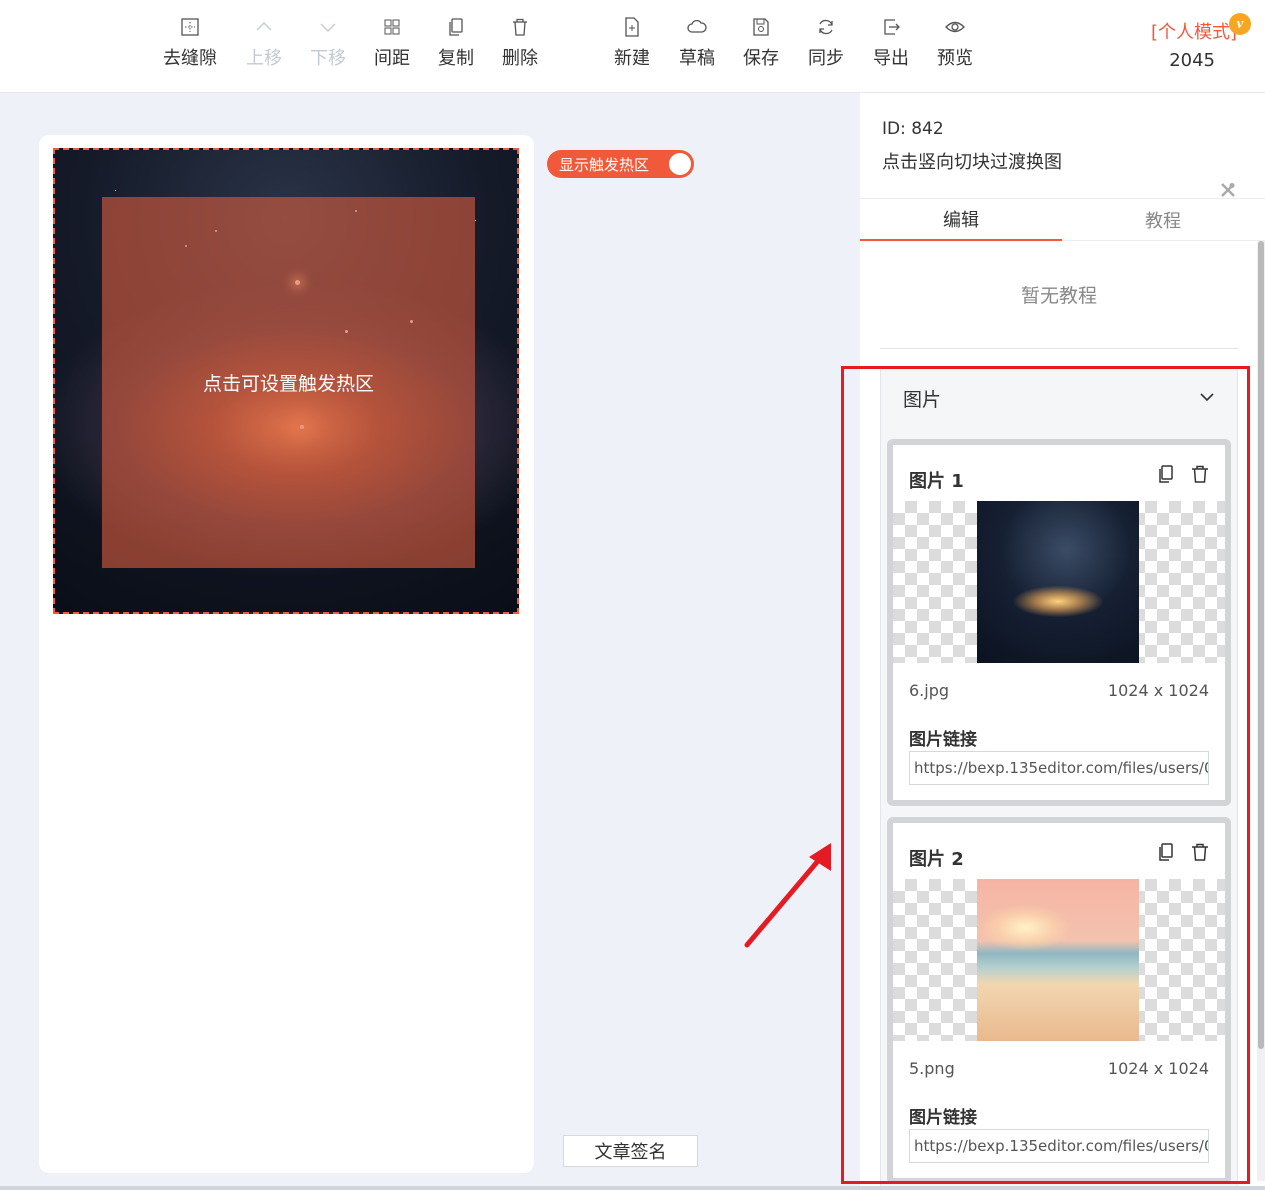 Image resolution: width=1265 pixels, height=1190 pixels. What do you see at coordinates (328, 46) in the screenshot?
I see `move-down-button: 下移` at bounding box center [328, 46].